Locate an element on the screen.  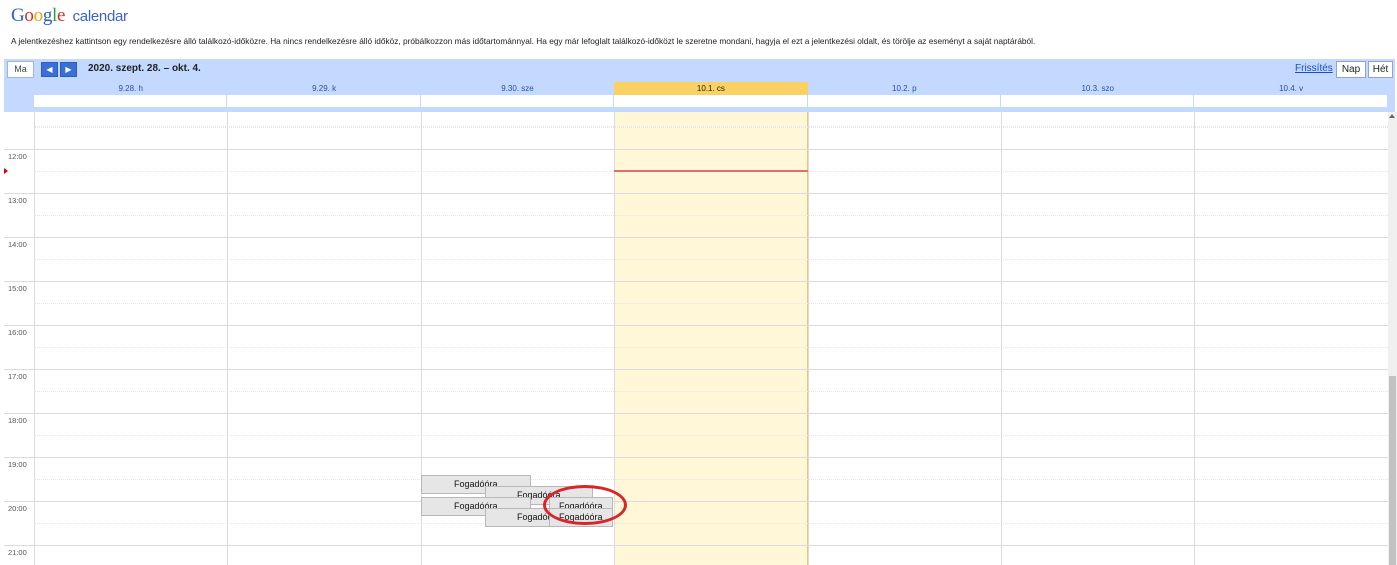
refresh-link: Frissítés is located at coordinates (1314, 68).